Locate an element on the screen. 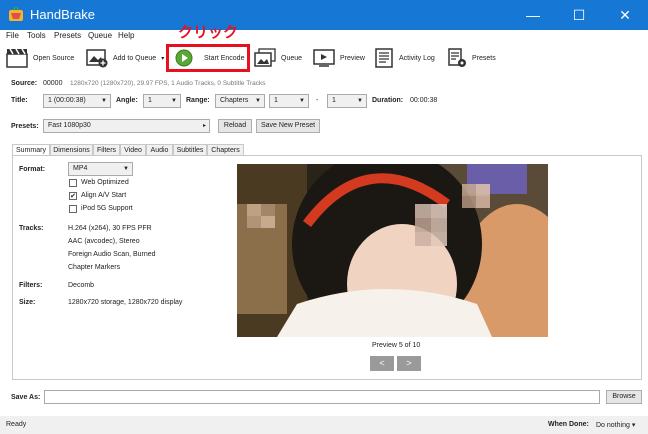 The image size is (648, 434). title-select-value: 1 (00:00:38) is located at coordinates (67, 100).